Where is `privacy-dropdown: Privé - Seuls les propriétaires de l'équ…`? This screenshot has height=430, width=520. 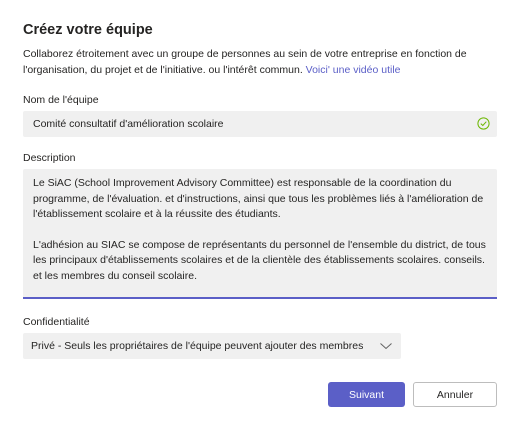
privacy-dropdown: Privé - Seuls les propriétaires de l'équ… is located at coordinates (212, 346).